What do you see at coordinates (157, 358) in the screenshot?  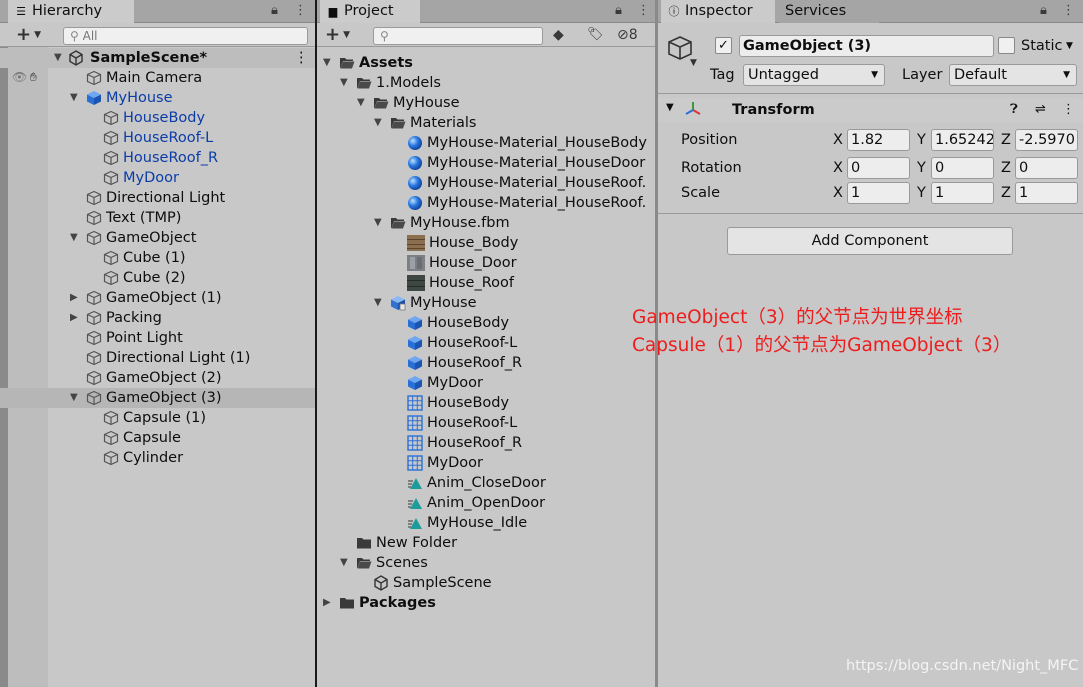 I see `hierarchy-item: Directional Light (1)` at bounding box center [157, 358].